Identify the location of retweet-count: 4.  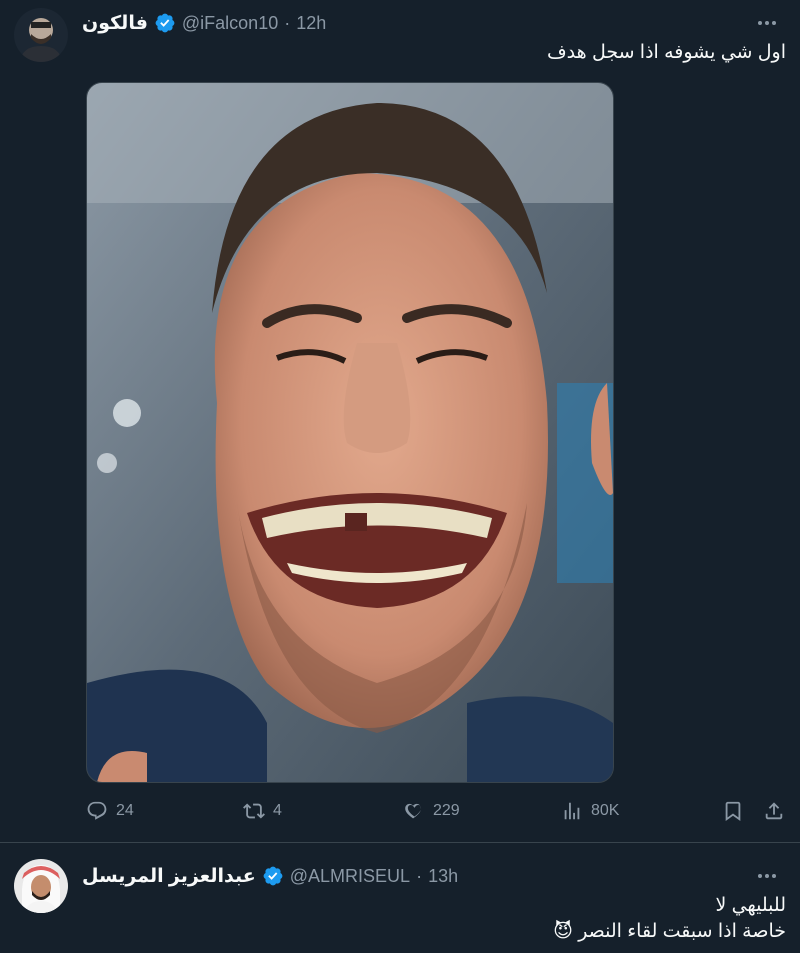
(277, 810).